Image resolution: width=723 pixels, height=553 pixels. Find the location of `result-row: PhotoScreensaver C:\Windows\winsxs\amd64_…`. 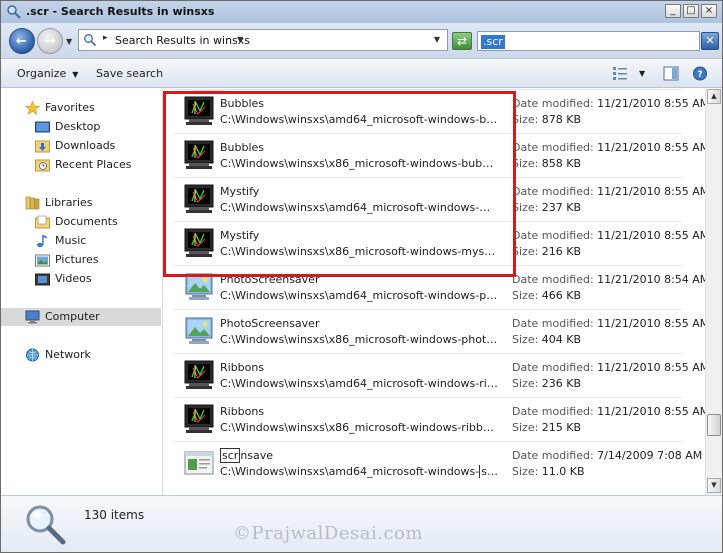

result-row: PhotoScreensaver C:\Windows\winsxs\amd64_… is located at coordinates (434, 287).